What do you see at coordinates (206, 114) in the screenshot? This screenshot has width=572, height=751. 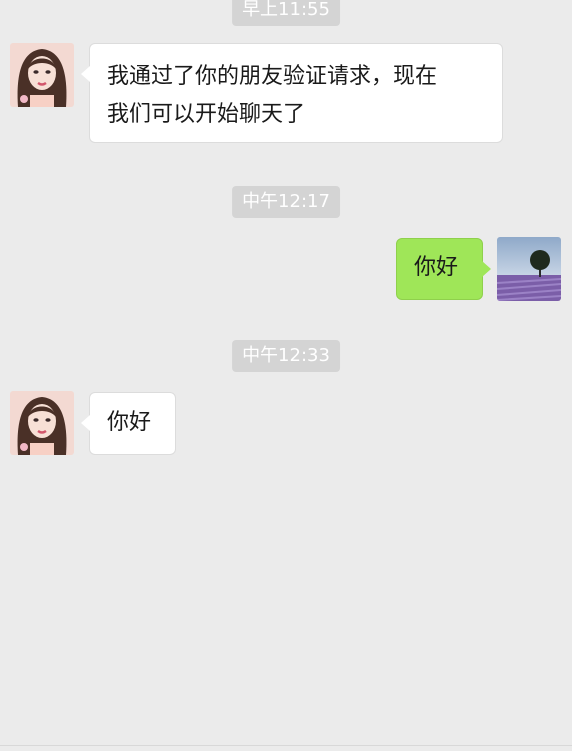 I see `message-text-line: 我们可以开始聊天了` at bounding box center [206, 114].